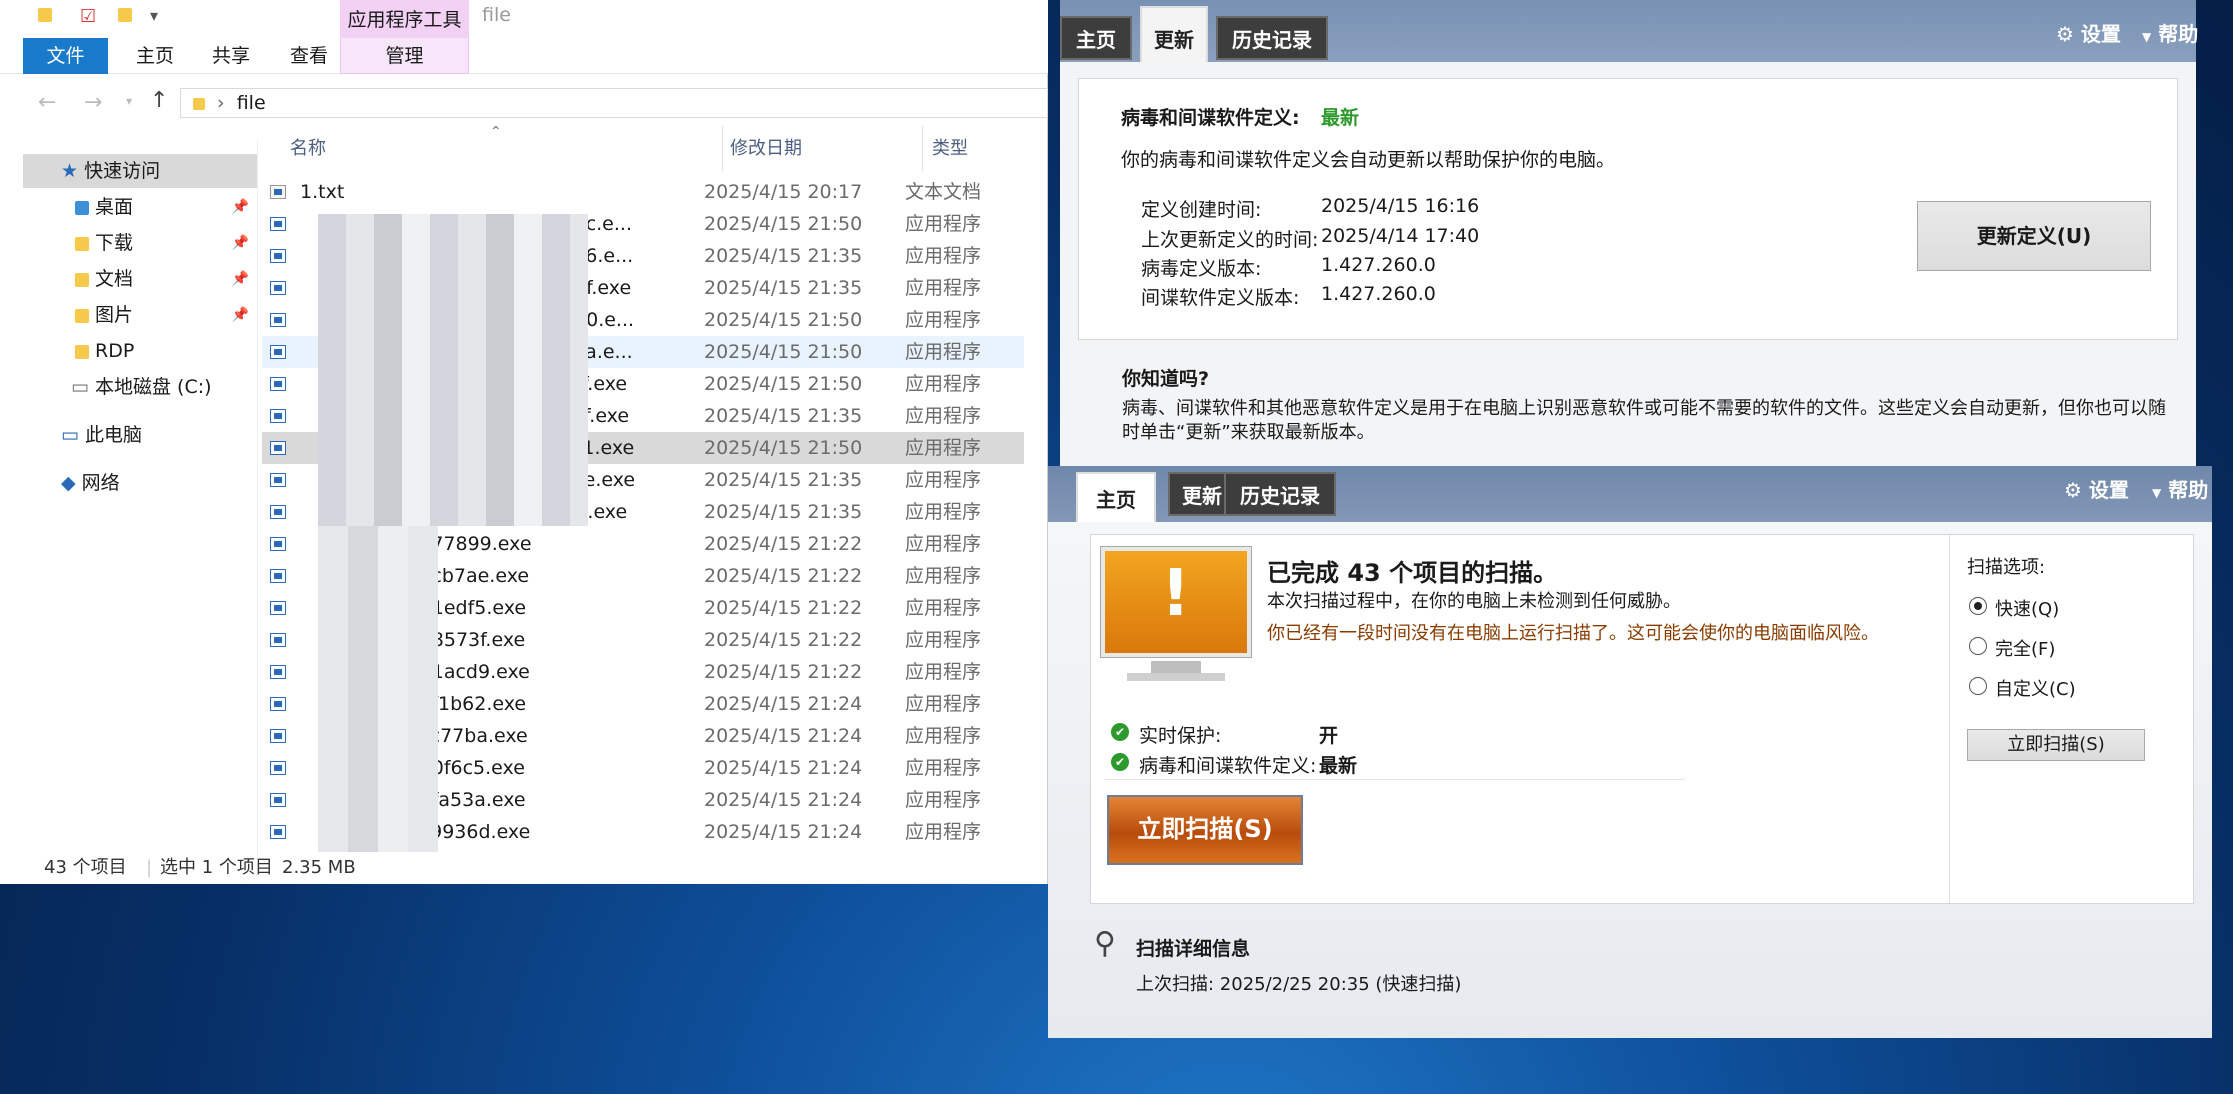 The image size is (2233, 1094). What do you see at coordinates (783, 416) in the screenshot?
I see `file-modified: 2025/4/15 21:35` at bounding box center [783, 416].